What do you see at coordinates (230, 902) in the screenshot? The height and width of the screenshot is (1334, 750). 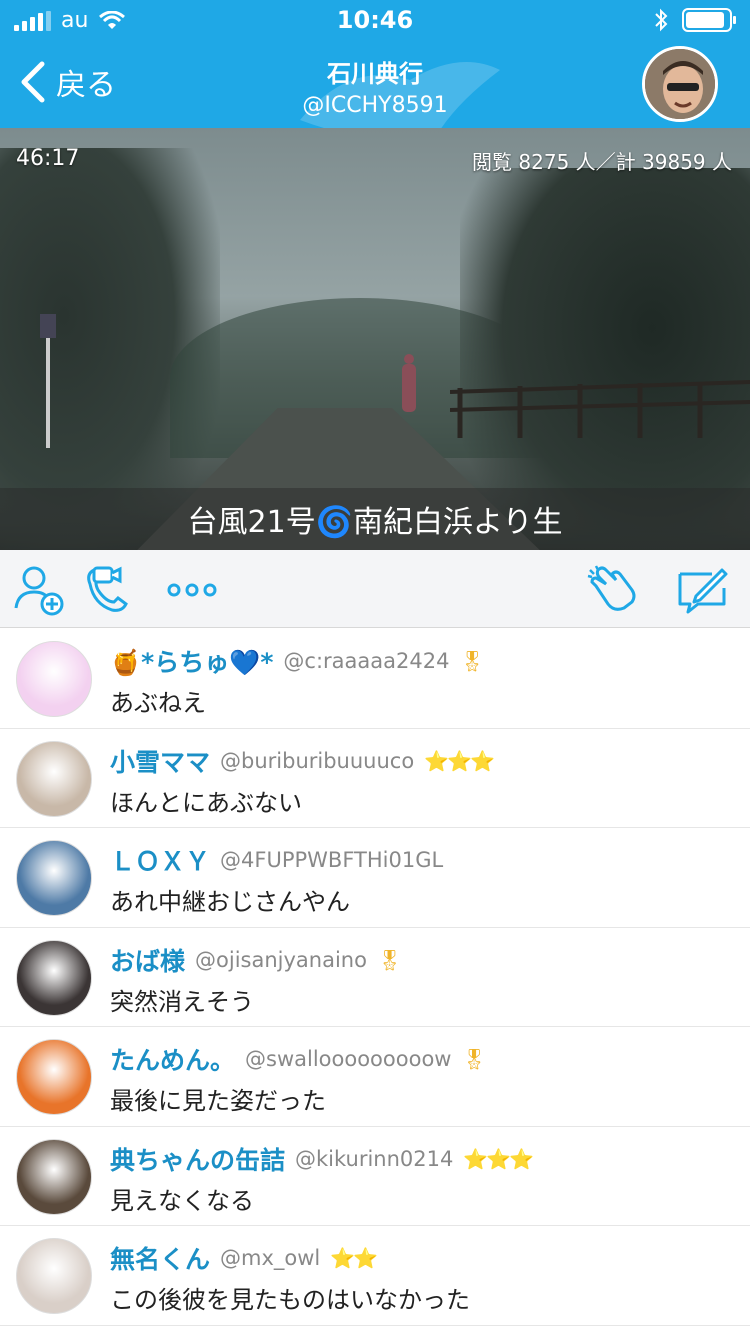 I see `comment-text: あれ中継おじさんやん` at bounding box center [230, 902].